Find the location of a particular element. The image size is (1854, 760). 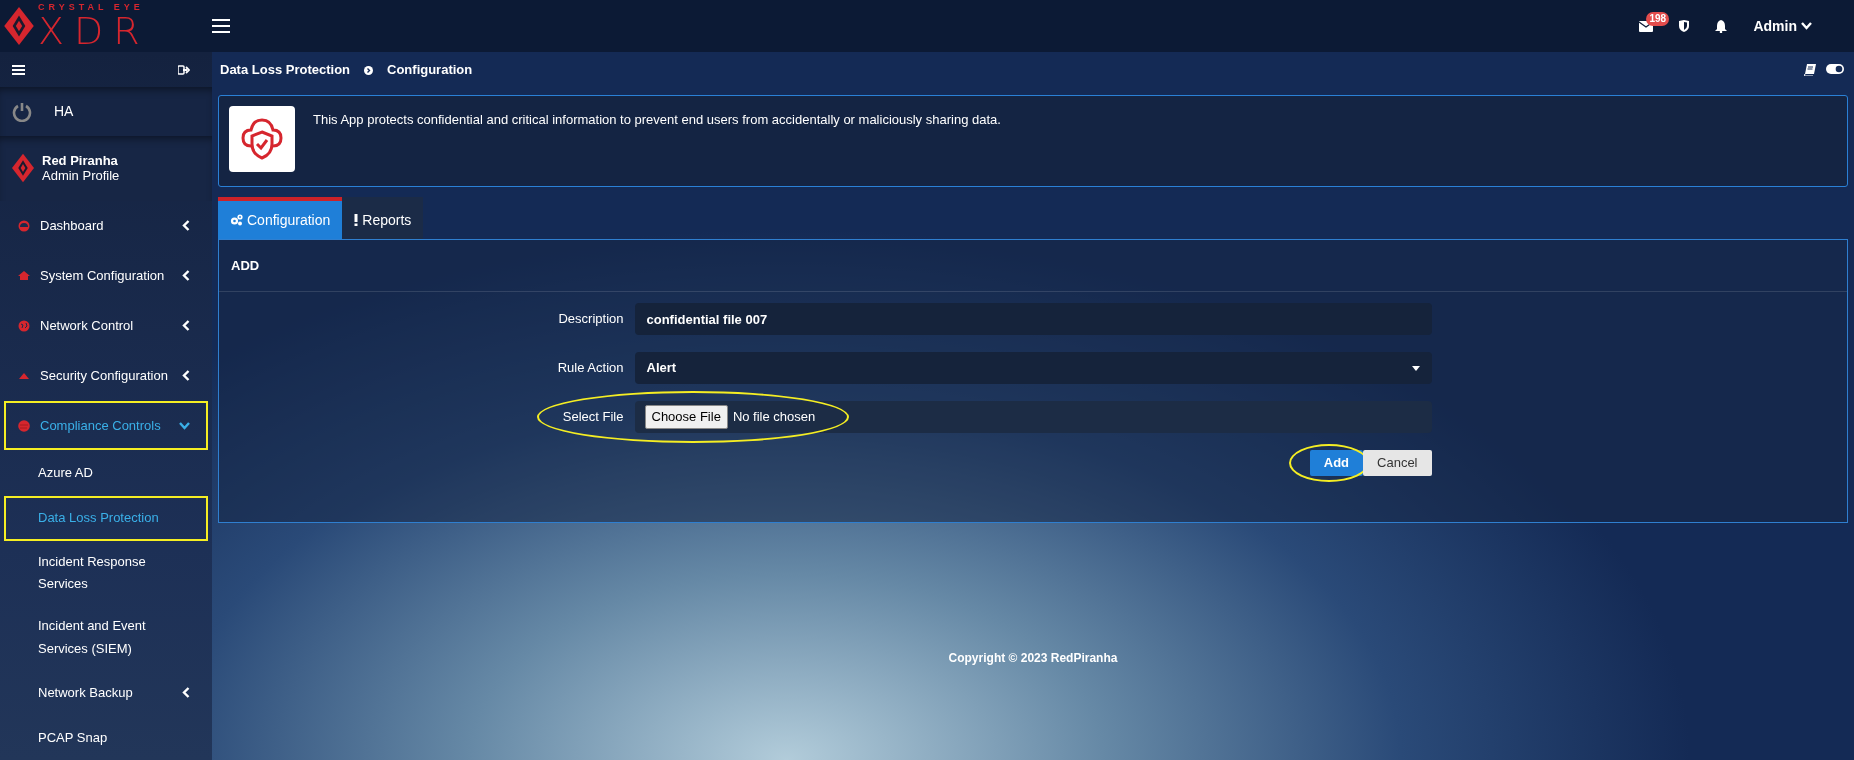

sidebar-item: Incident and Event Services (SIEM) is located at coordinates (106, 637).